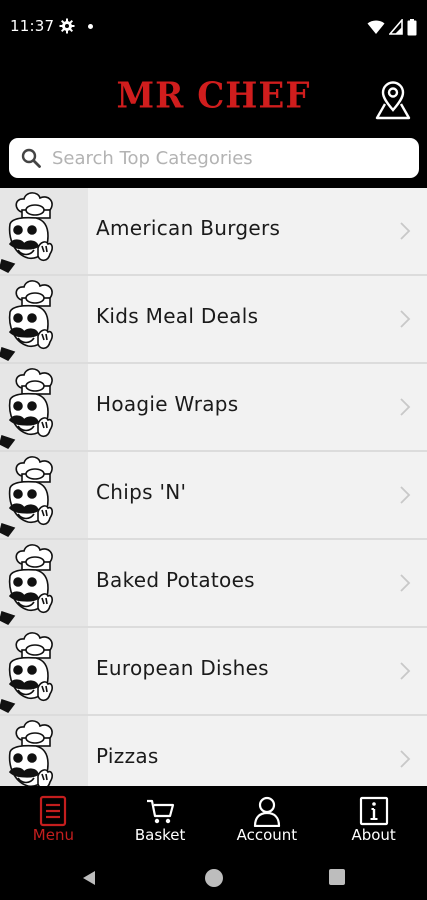  I want to click on category-label: European Dishes, so click(182, 668).